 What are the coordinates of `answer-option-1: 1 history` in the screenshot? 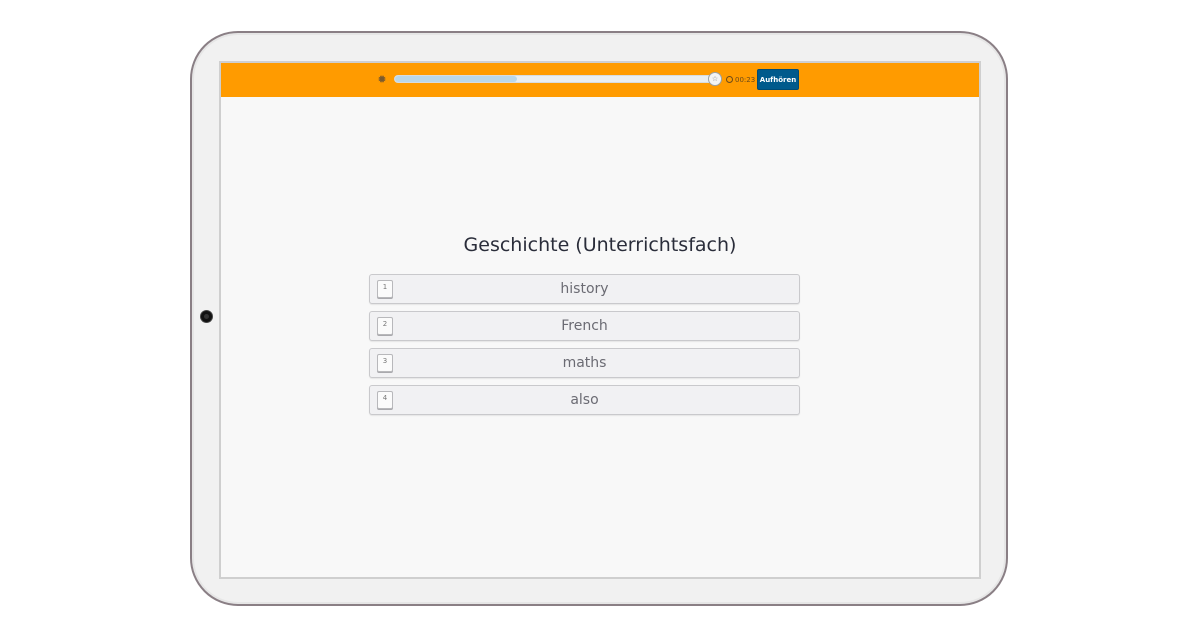 It's located at (584, 289).